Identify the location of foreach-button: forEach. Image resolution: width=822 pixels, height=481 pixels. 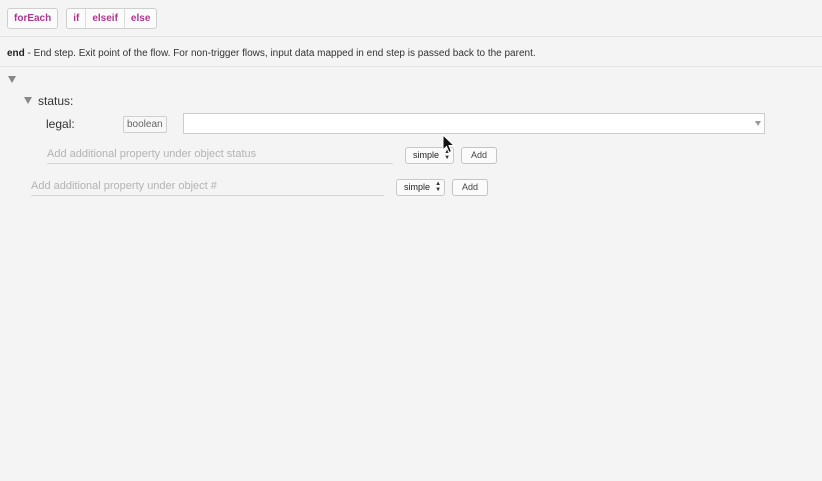
(32, 18).